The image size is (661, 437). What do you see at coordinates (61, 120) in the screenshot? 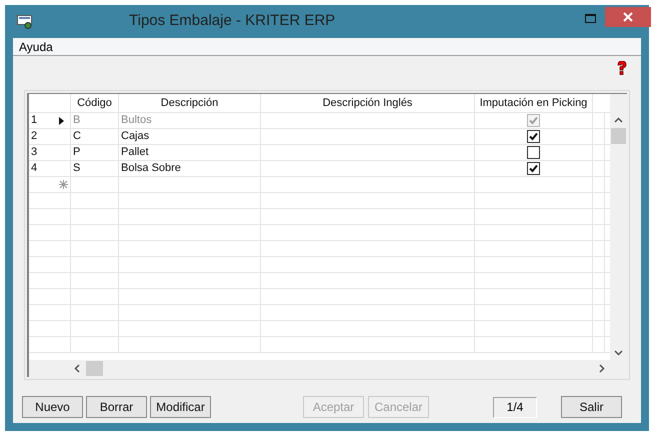
I see `current-row-icon` at bounding box center [61, 120].